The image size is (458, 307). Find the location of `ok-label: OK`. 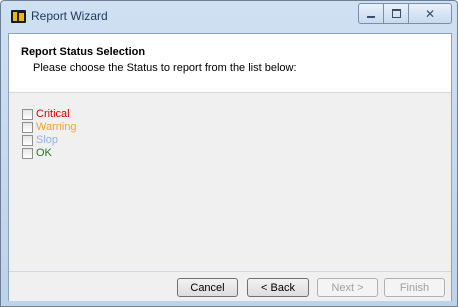

ok-label: OK is located at coordinates (44, 153).